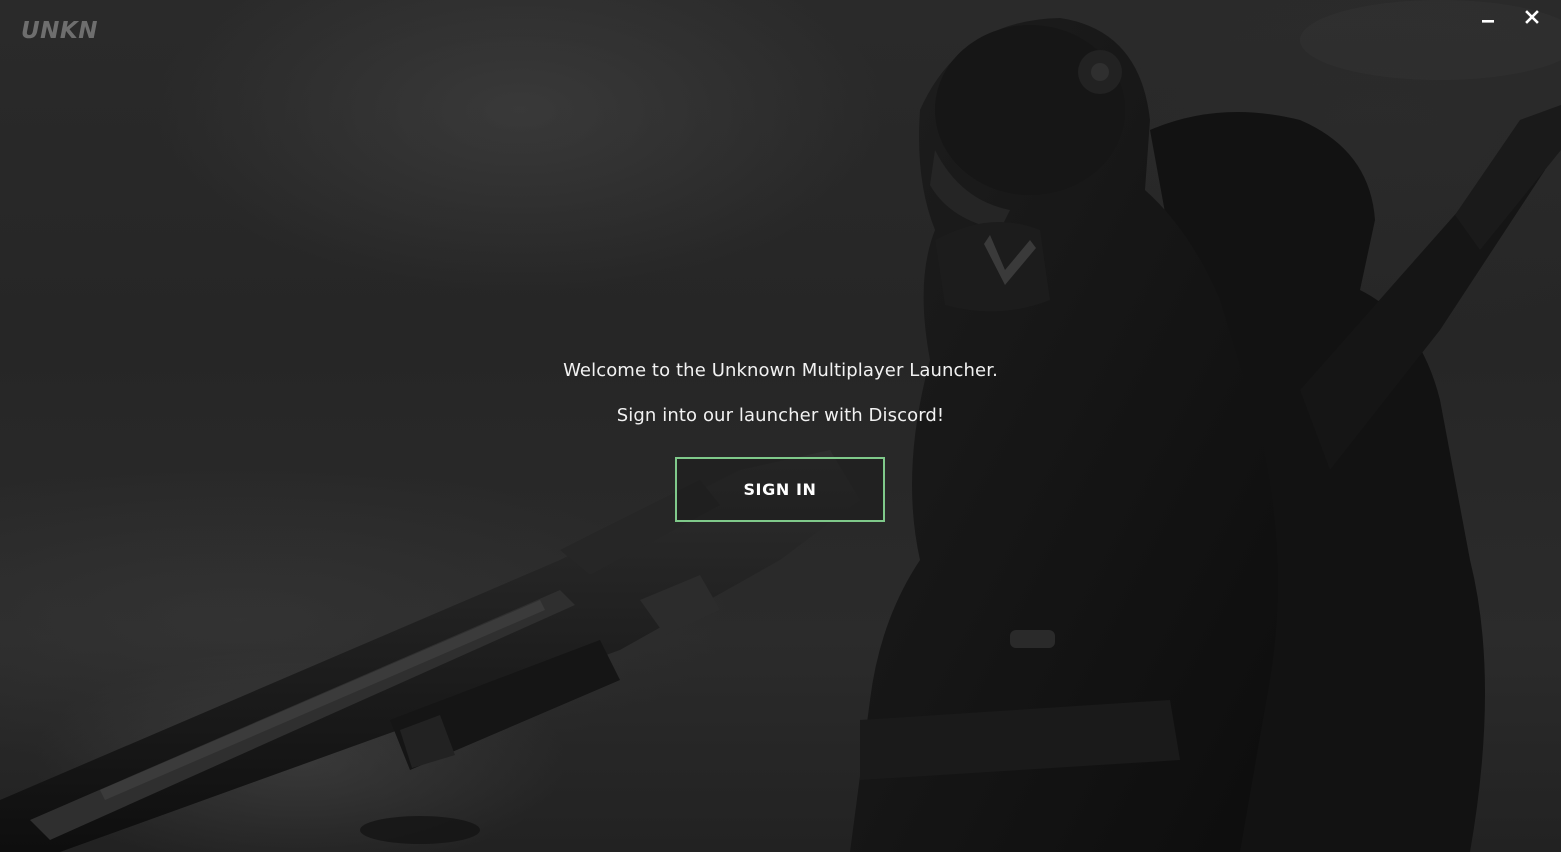 The height and width of the screenshot is (852, 1561). I want to click on close-button, so click(1532, 17).